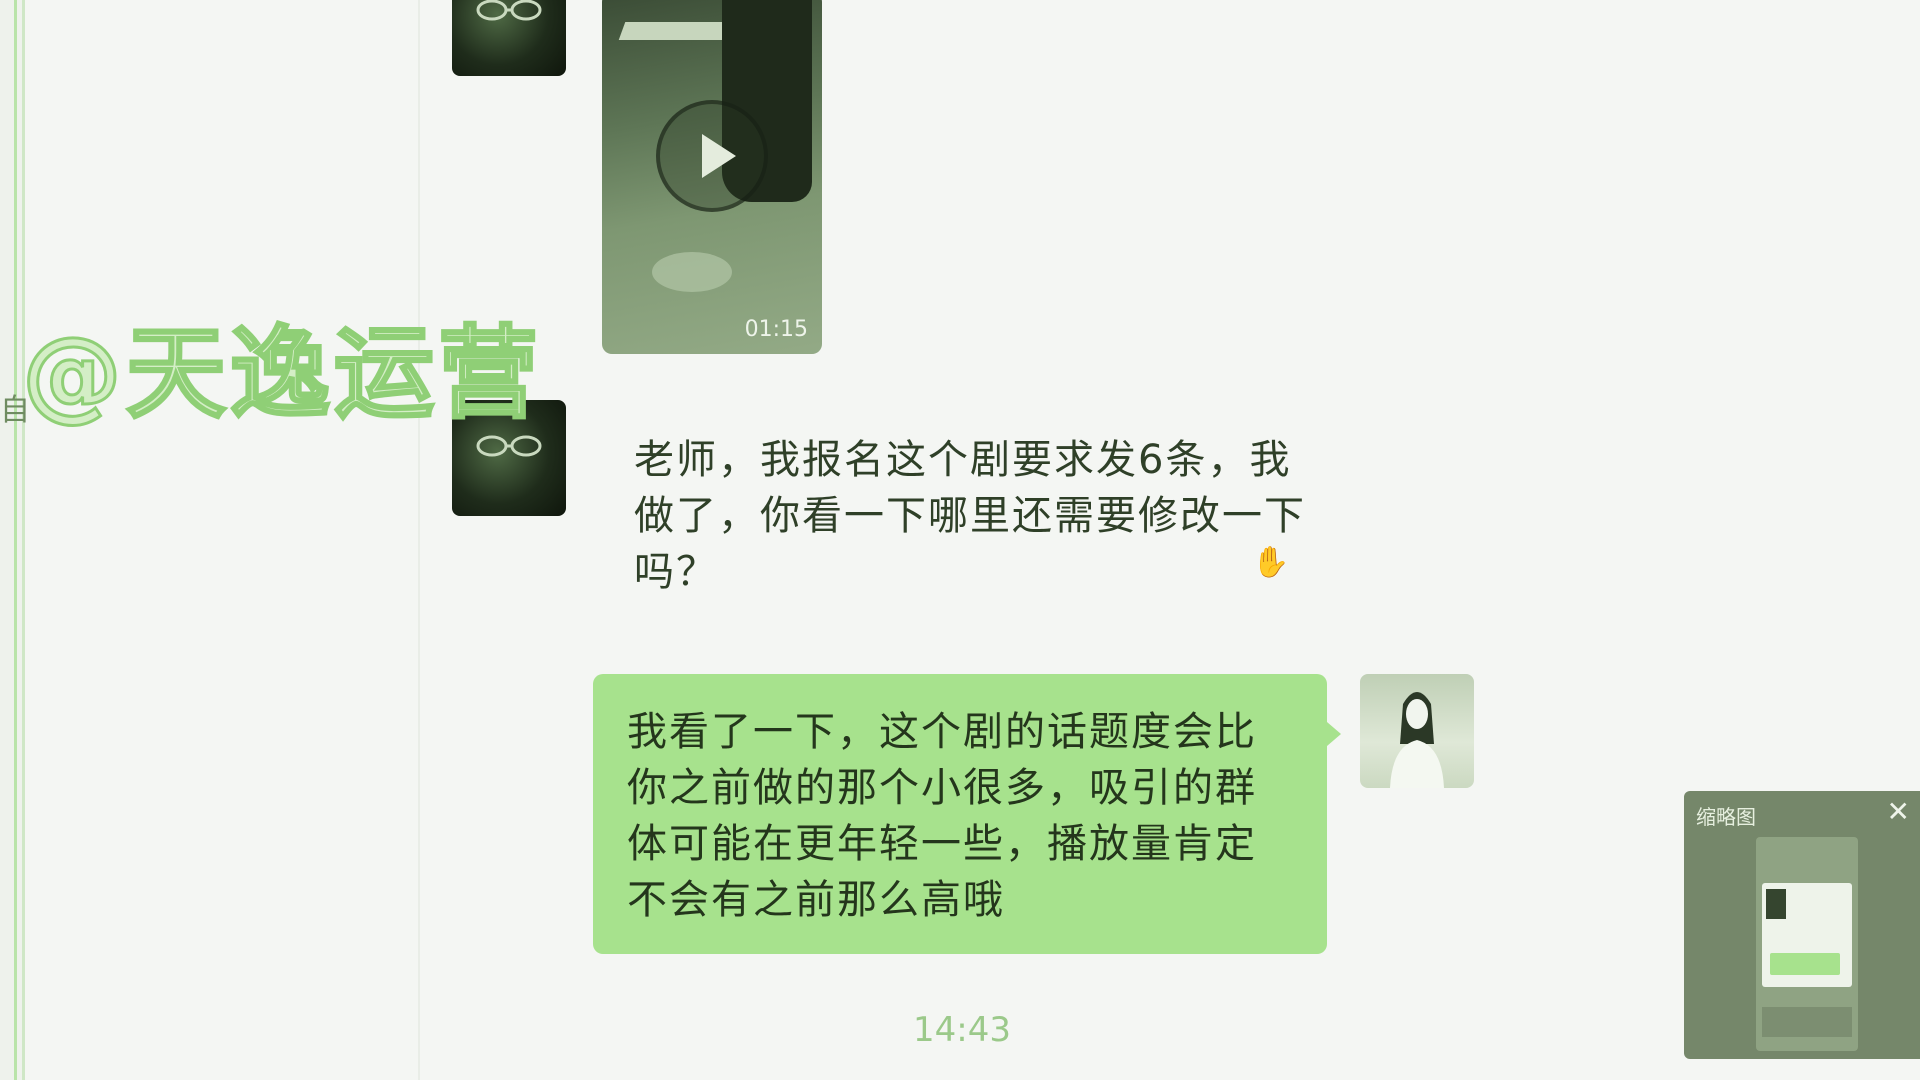  I want to click on play-button, so click(712, 156).